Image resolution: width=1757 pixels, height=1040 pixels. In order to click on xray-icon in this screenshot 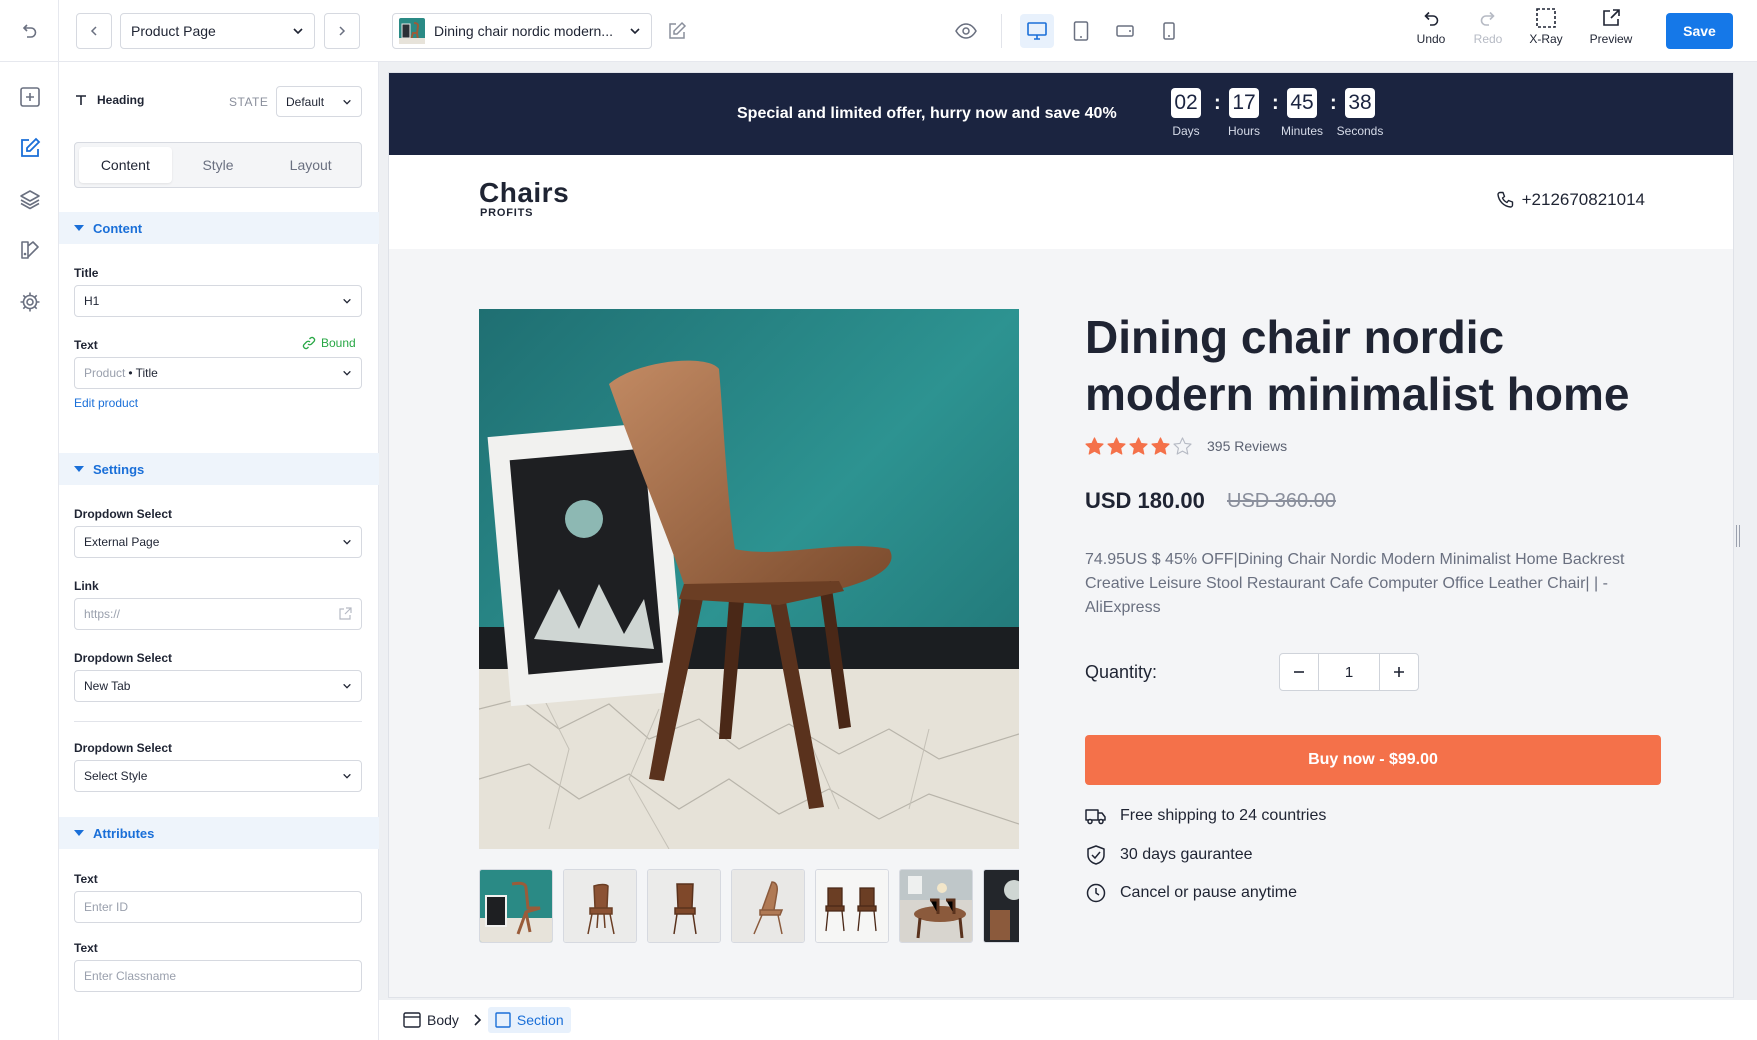, I will do `click(1546, 18)`.